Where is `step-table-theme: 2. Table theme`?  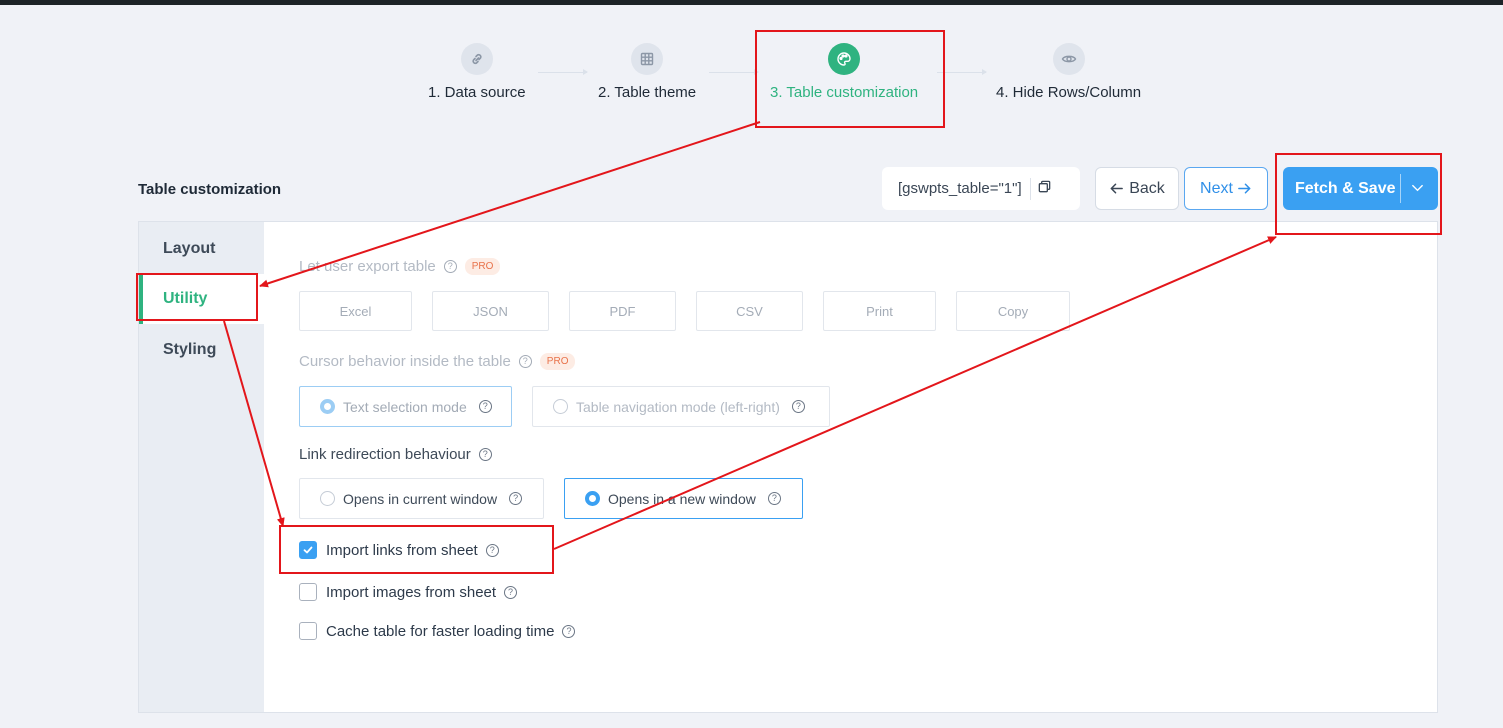 step-table-theme: 2. Table theme is located at coordinates (647, 72).